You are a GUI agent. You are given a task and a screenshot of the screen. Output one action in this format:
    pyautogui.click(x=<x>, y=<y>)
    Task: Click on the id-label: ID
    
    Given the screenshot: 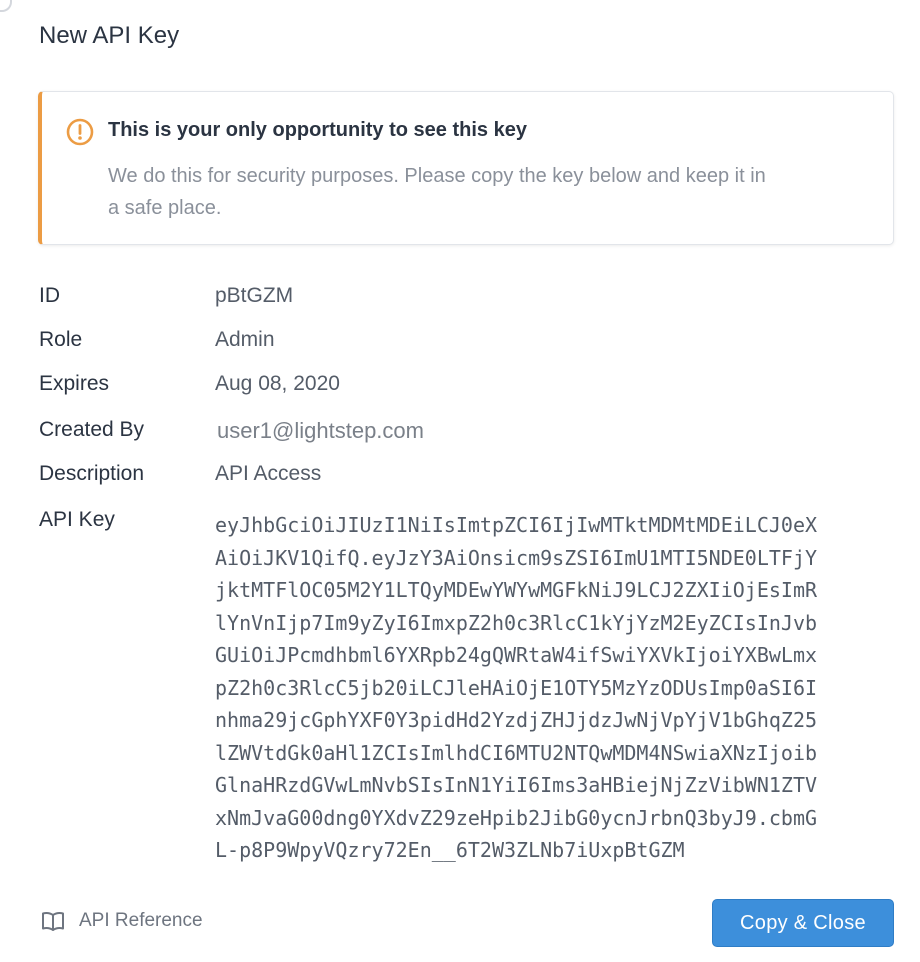 What is the action you would take?
    pyautogui.click(x=49, y=295)
    